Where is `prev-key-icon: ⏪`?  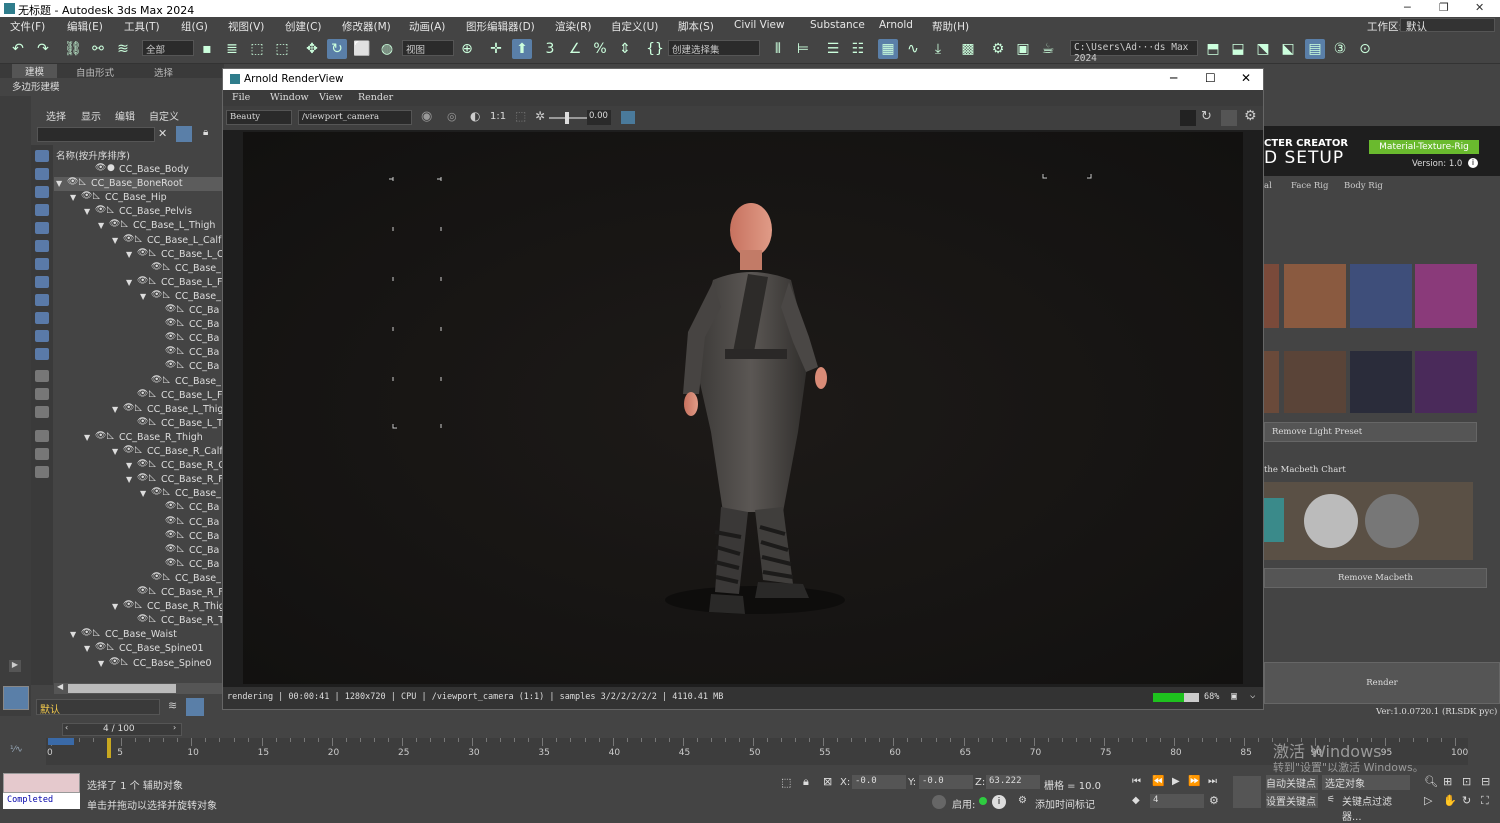 prev-key-icon: ⏪ is located at coordinates (1158, 781).